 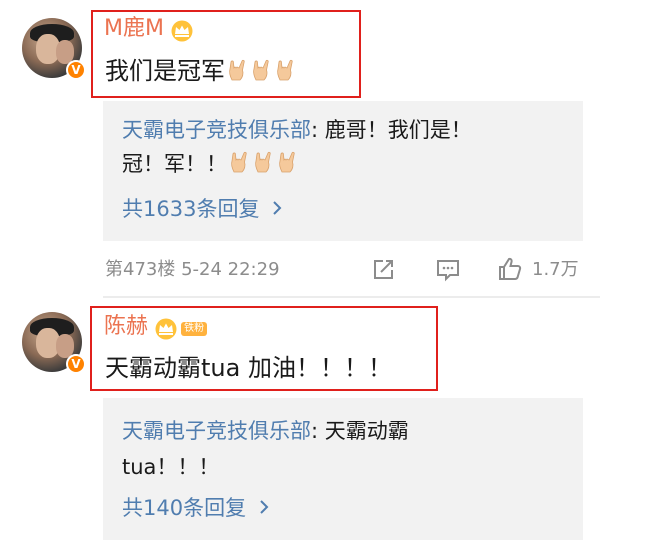 What do you see at coordinates (134, 28) in the screenshot?
I see `username: M鹿M` at bounding box center [134, 28].